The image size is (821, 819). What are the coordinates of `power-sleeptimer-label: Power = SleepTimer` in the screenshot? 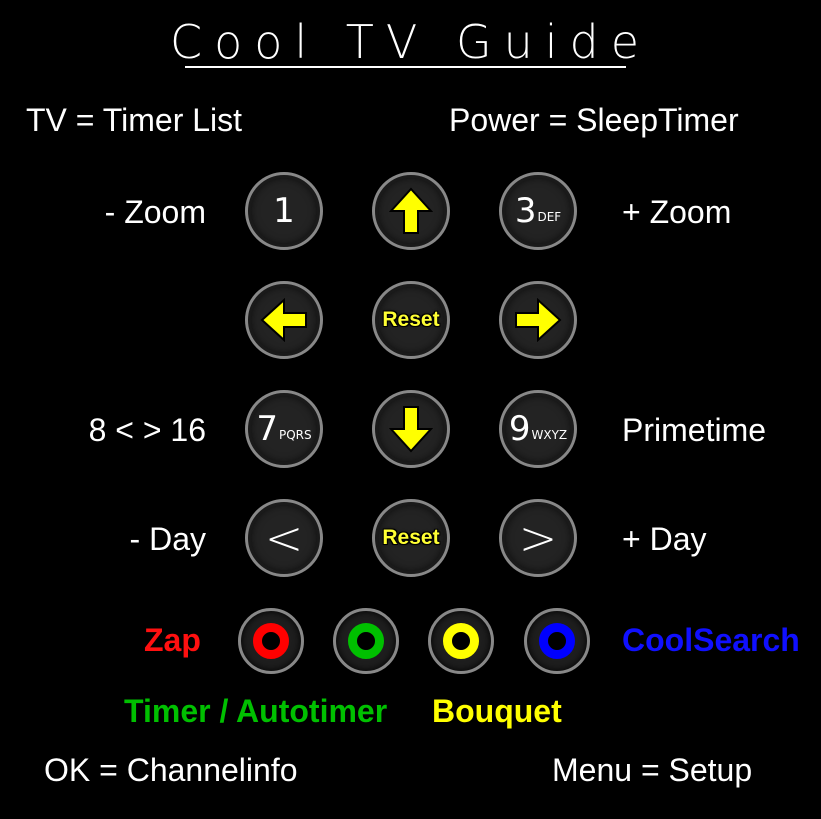 It's located at (594, 120).